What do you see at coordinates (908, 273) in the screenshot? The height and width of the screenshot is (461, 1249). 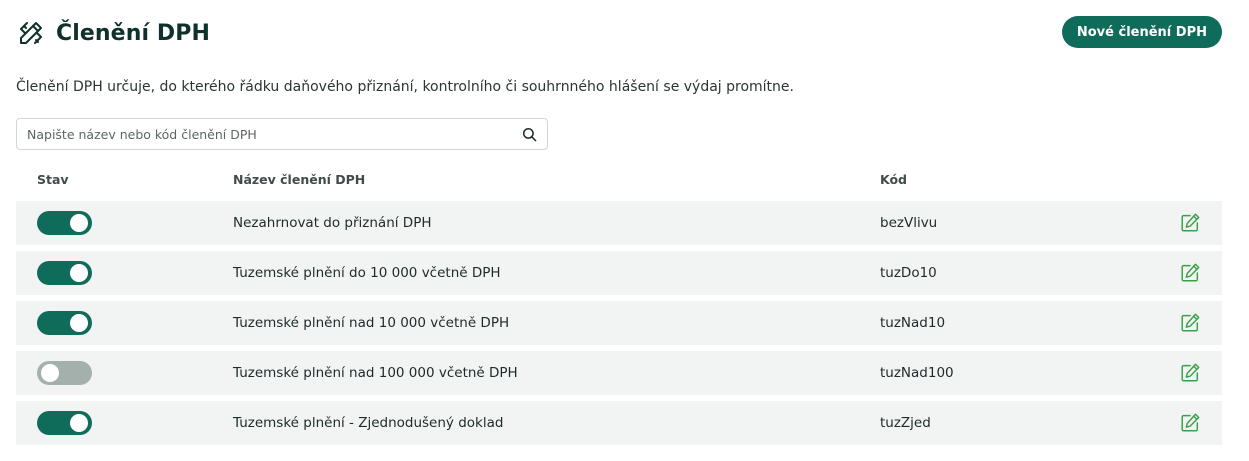 I see `row-code: tuzDo10` at bounding box center [908, 273].